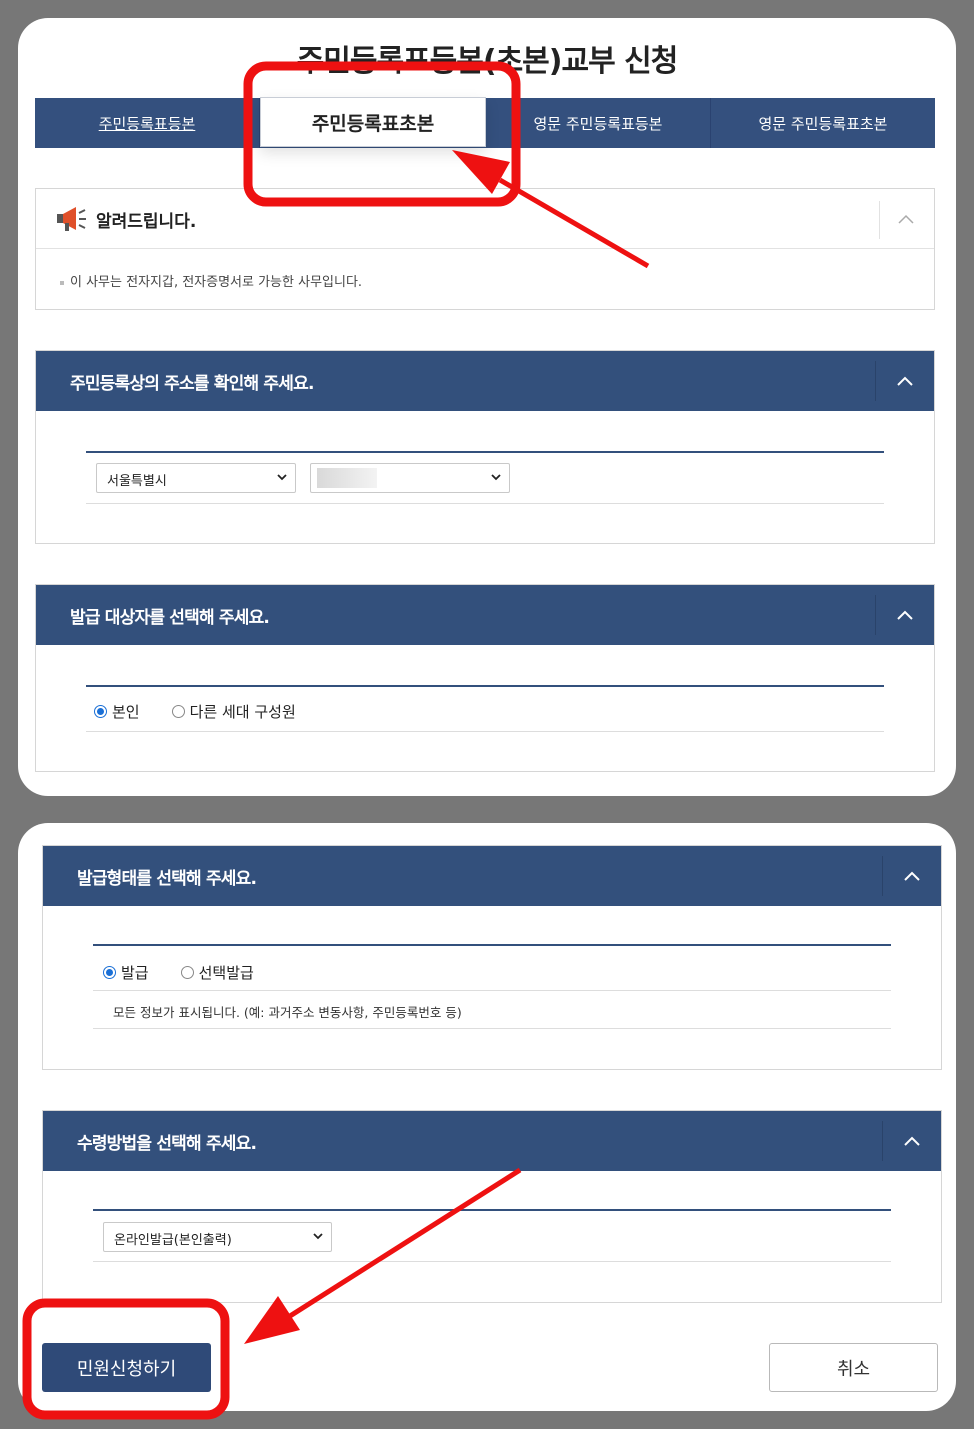  Describe the element at coordinates (126, 712) in the screenshot. I see `radio-label: 본인` at that location.